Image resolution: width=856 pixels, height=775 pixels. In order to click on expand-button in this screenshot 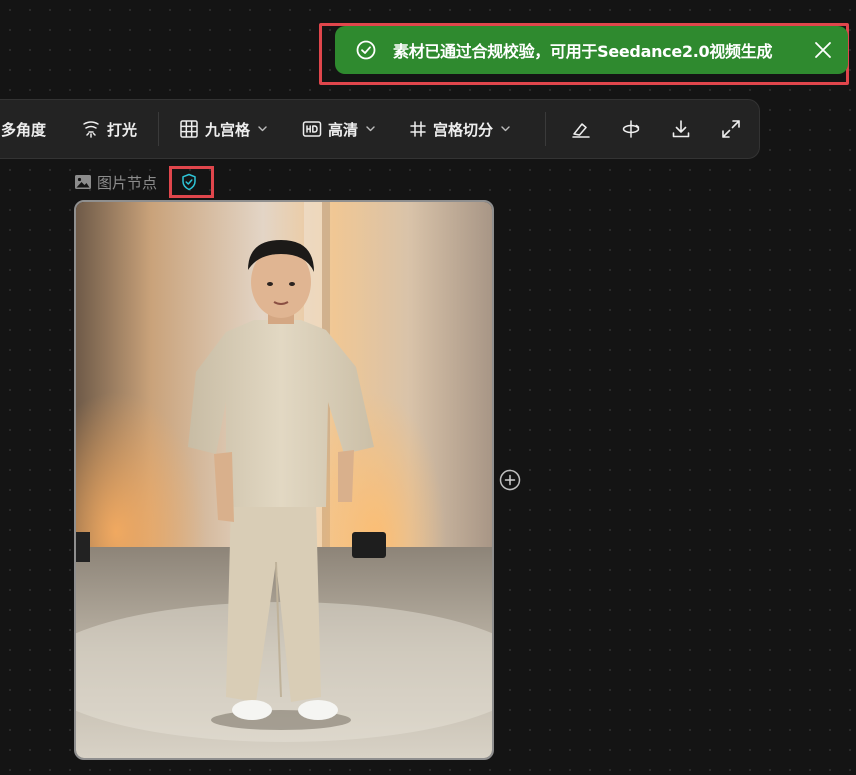, I will do `click(731, 129)`.